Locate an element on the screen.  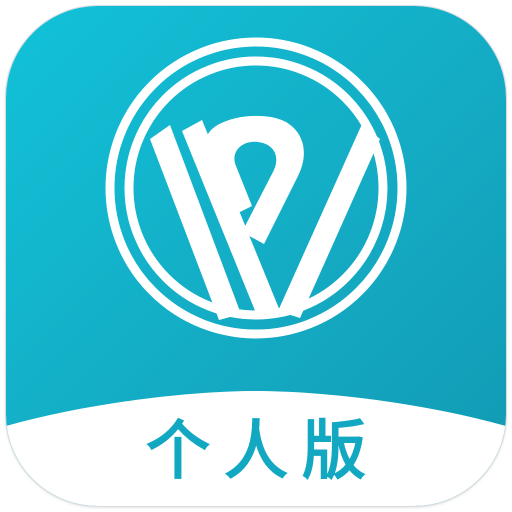
logo-p-bowl is located at coordinates (254, 179).